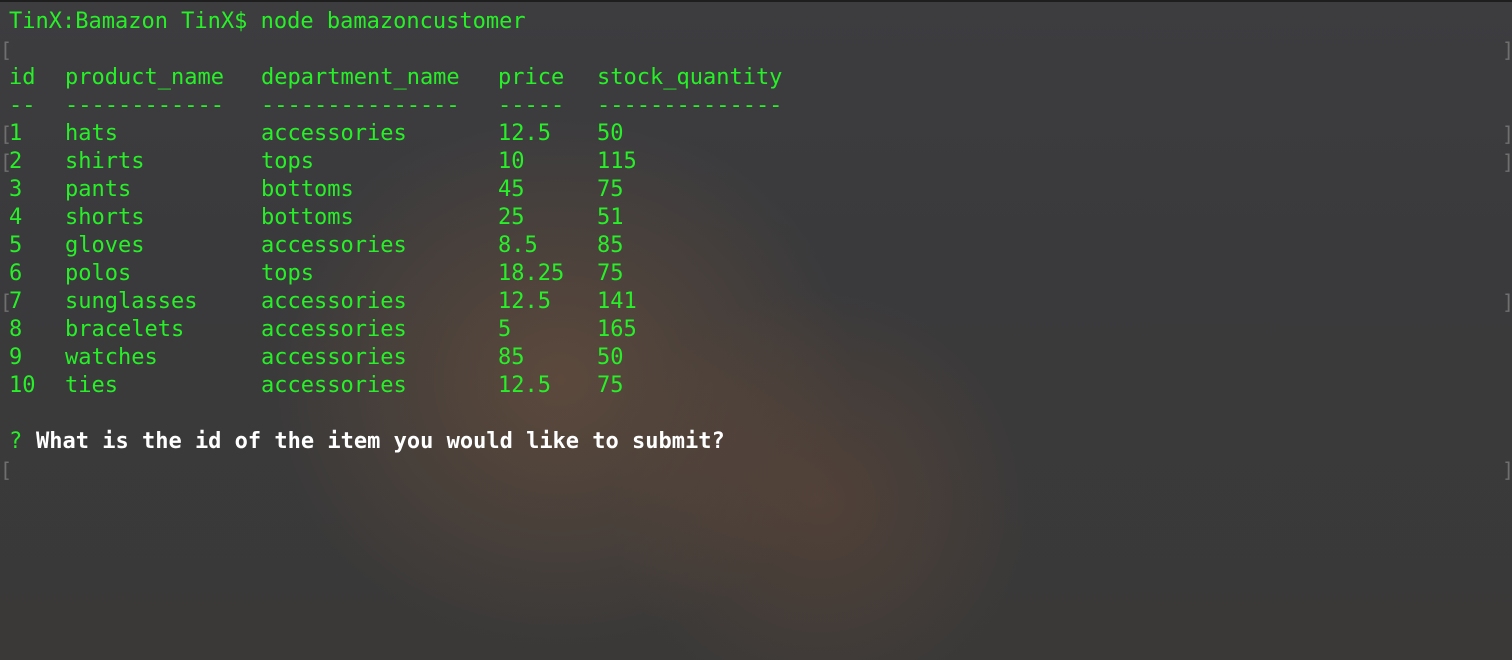  What do you see at coordinates (105, 161) in the screenshot?
I see `row-product-name: shirts` at bounding box center [105, 161].